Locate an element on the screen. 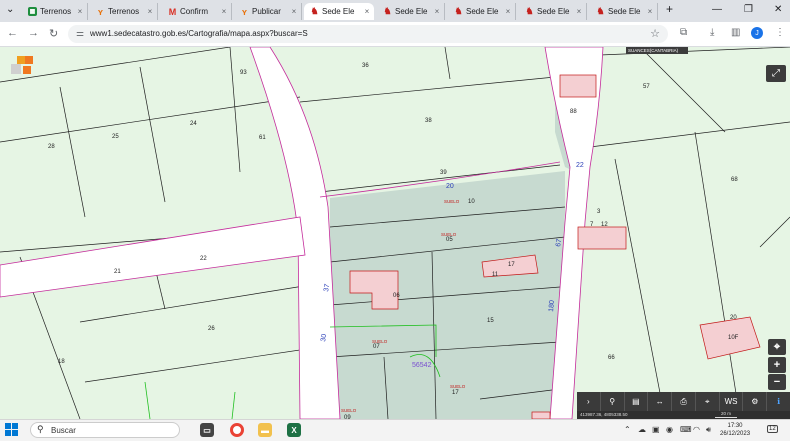 The width and height of the screenshot is (790, 441). tab-6: ♞ Sede Ele × is located at coordinates (411, 11).